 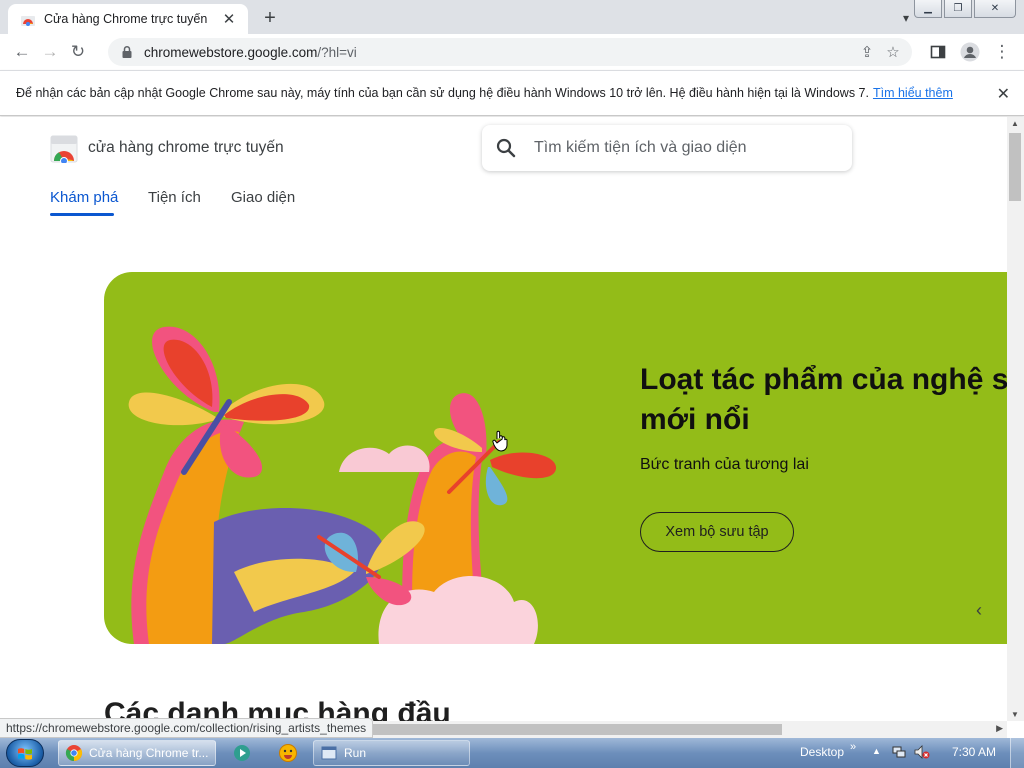 What do you see at coordinates (78, 52) in the screenshot?
I see `reload-icon: ↻` at bounding box center [78, 52].